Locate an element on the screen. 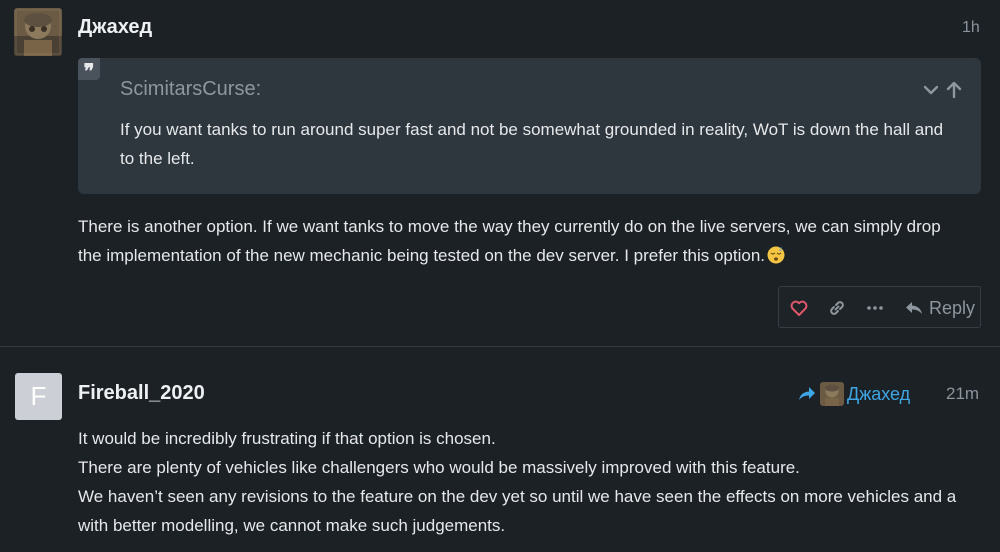 The width and height of the screenshot is (1000, 552). more-options-icon is located at coordinates (875, 308).